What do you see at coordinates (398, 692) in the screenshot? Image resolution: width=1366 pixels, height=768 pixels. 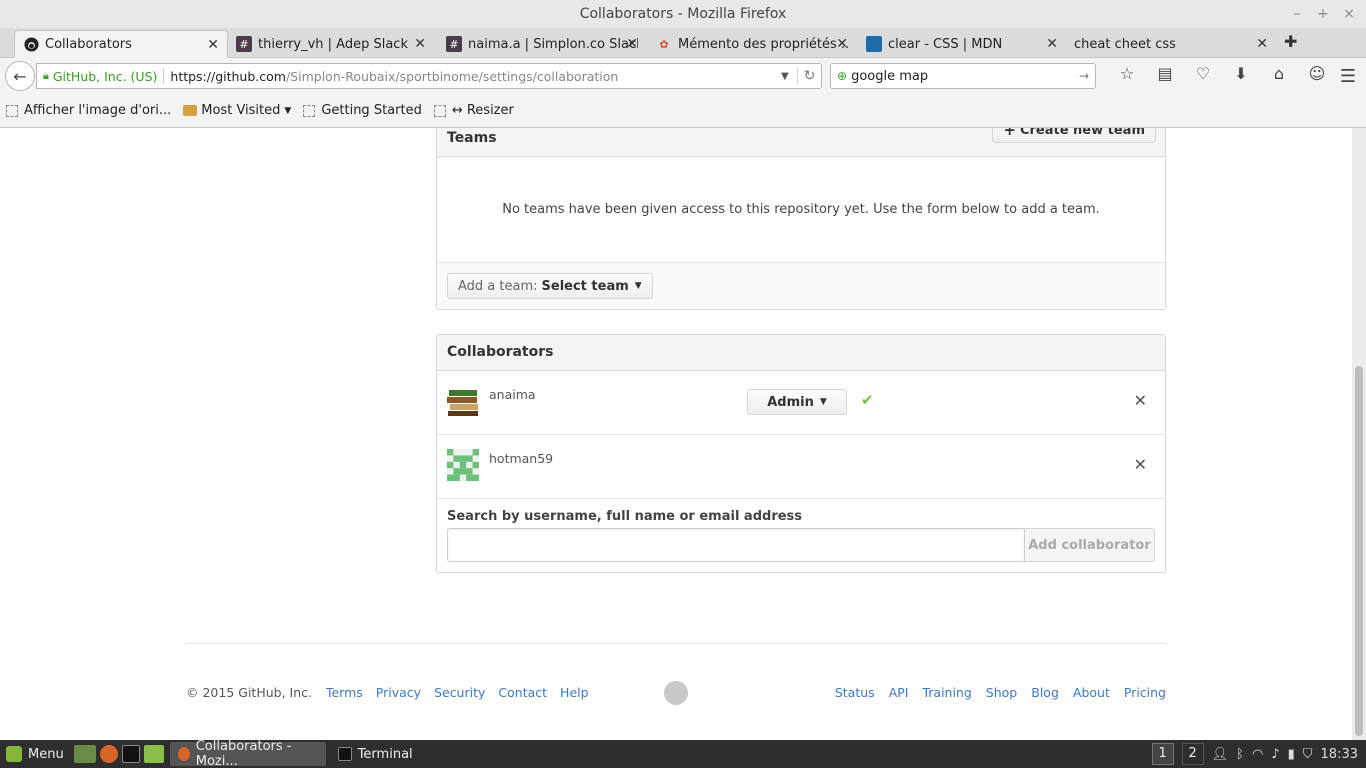 I see `footer-link-privacy: Privacy` at bounding box center [398, 692].